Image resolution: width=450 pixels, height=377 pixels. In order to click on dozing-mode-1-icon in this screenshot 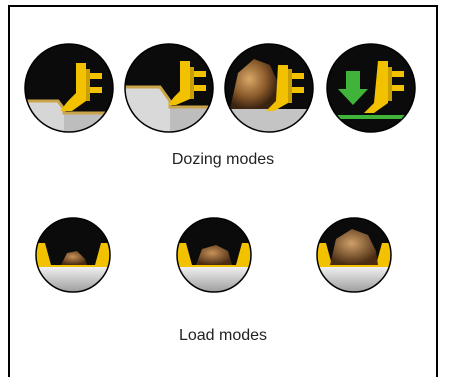, I will do `click(69, 88)`.